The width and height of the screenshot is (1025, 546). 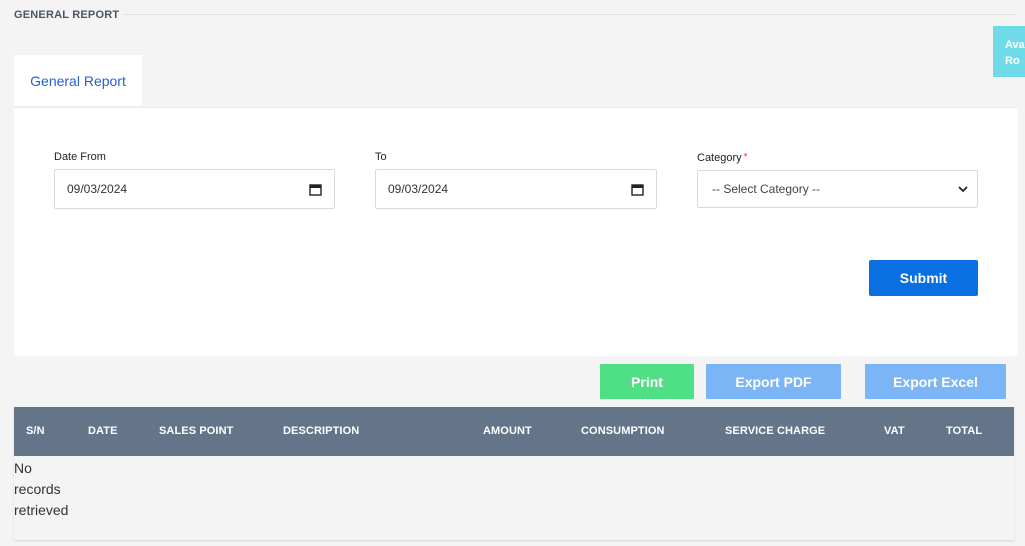 I want to click on category-selected: -- Select Category --, so click(x=766, y=189).